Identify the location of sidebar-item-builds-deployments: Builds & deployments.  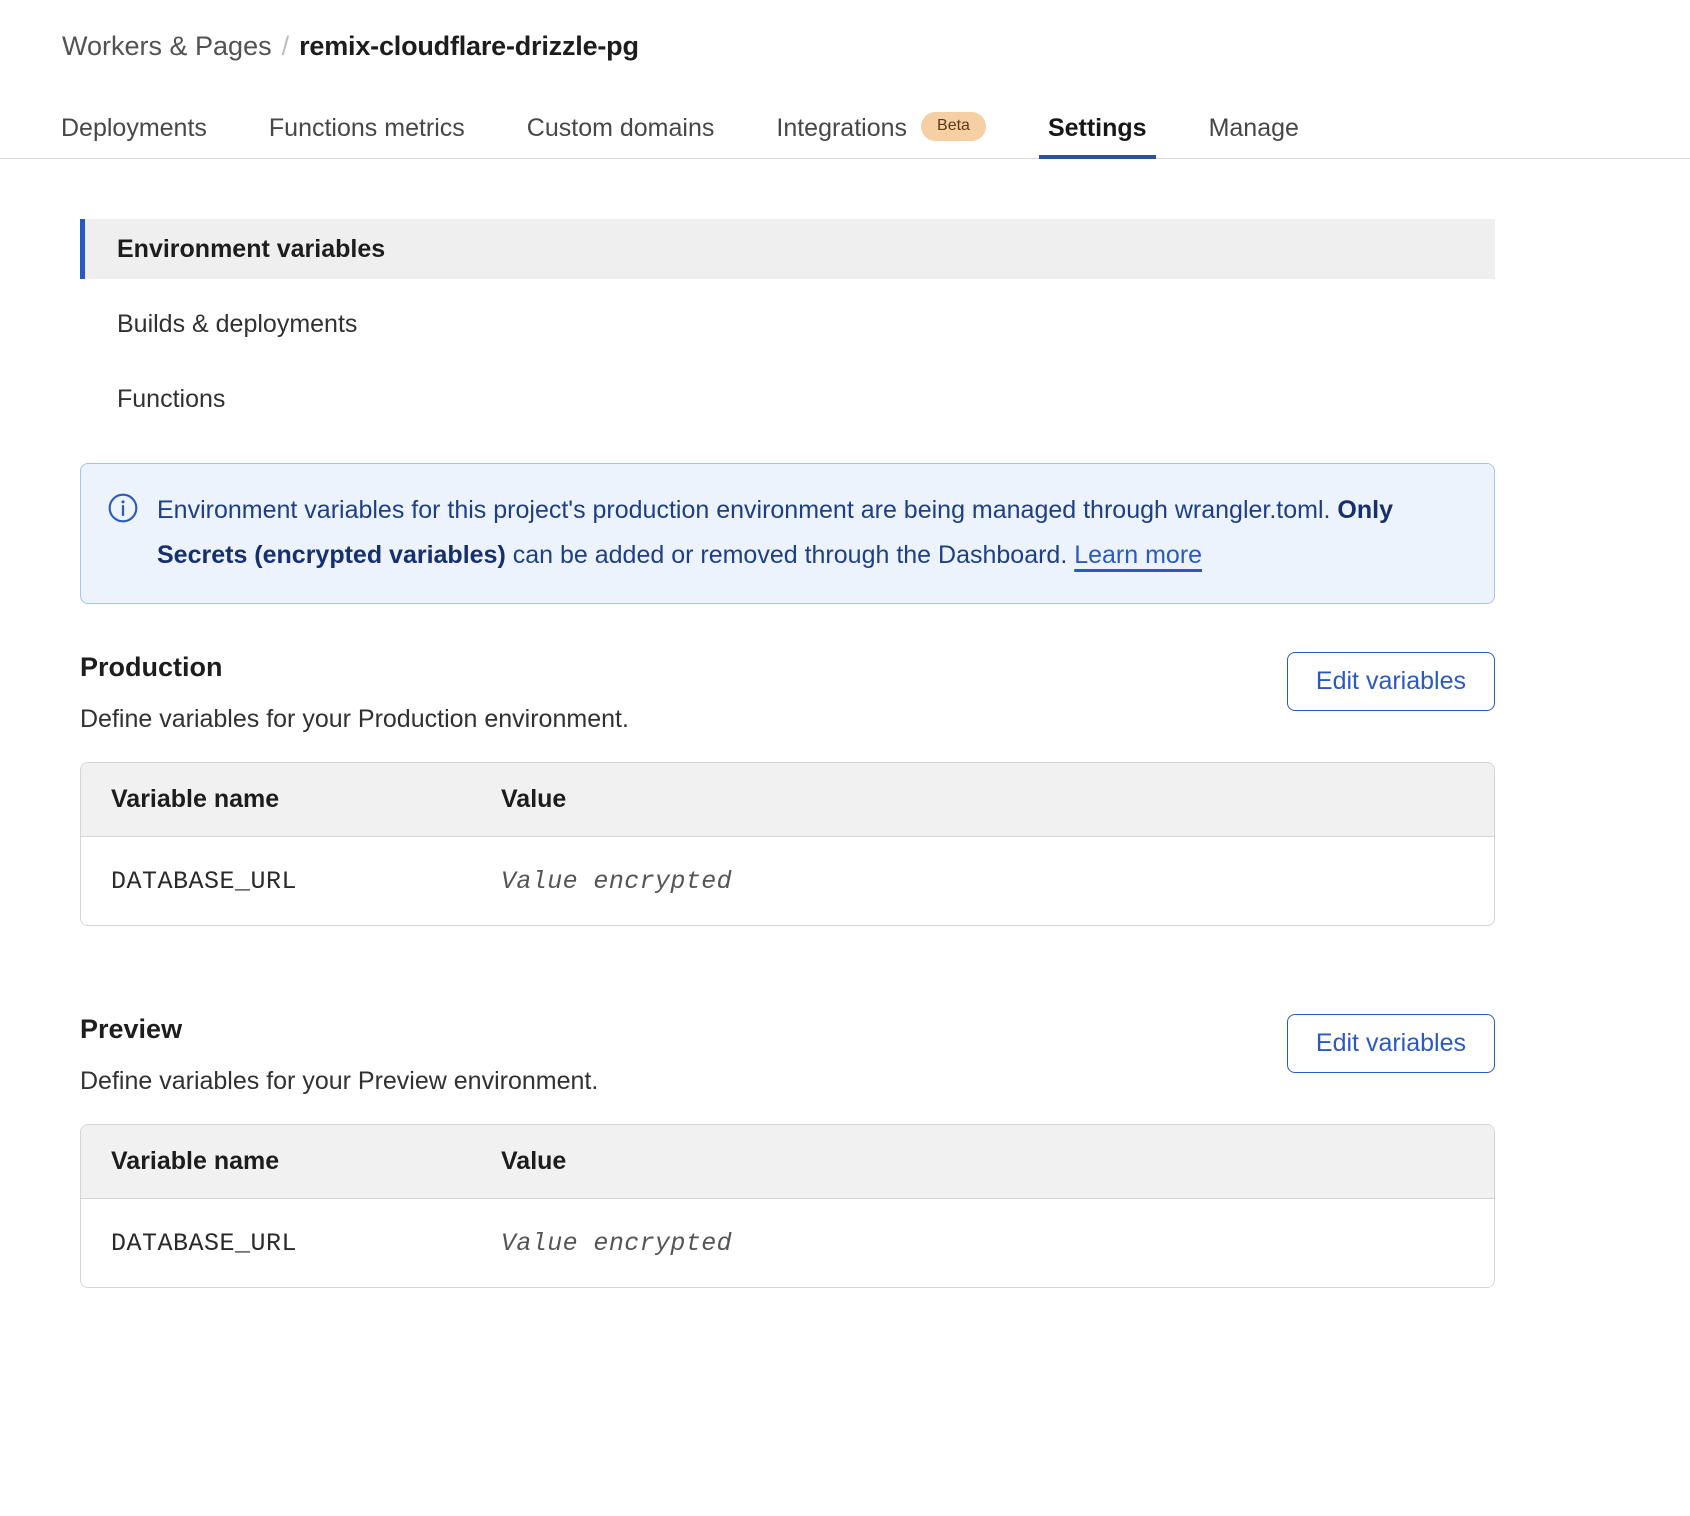
(787, 324).